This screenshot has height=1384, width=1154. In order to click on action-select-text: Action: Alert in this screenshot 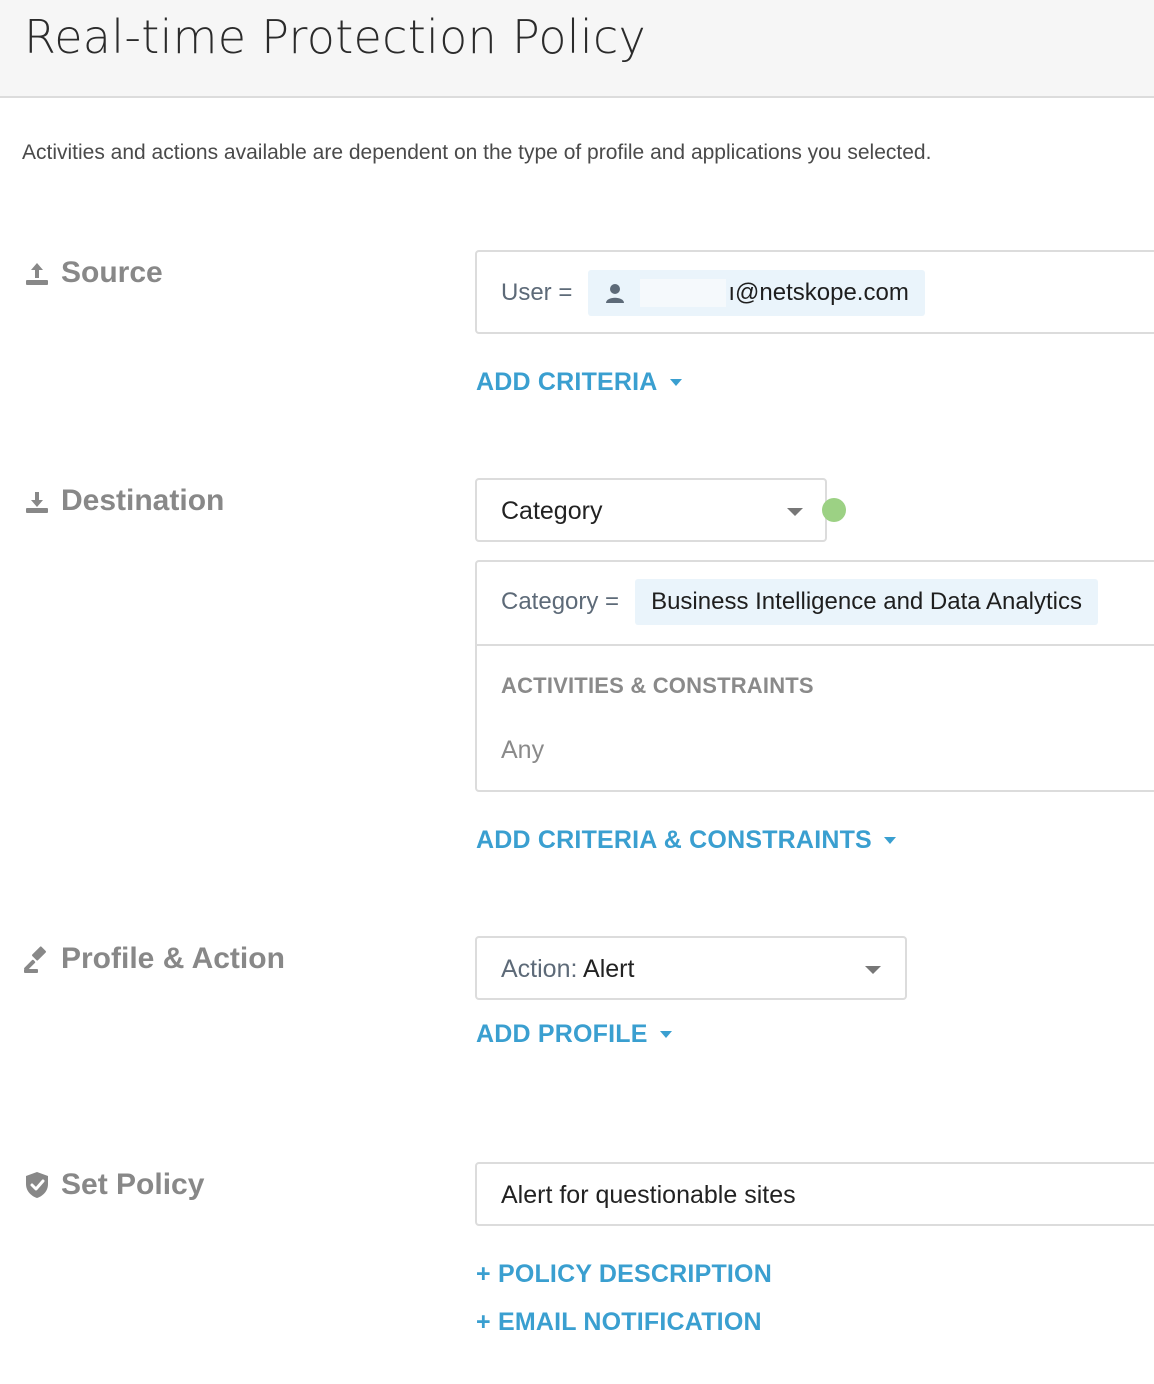, I will do `click(567, 969)`.